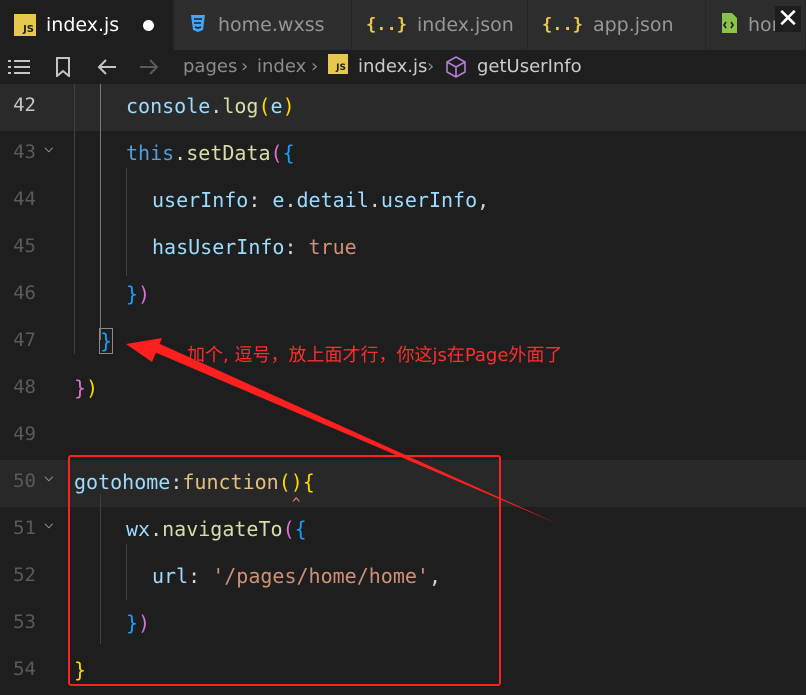  I want to click on annotation-arrow-icon, so click(342, 431).